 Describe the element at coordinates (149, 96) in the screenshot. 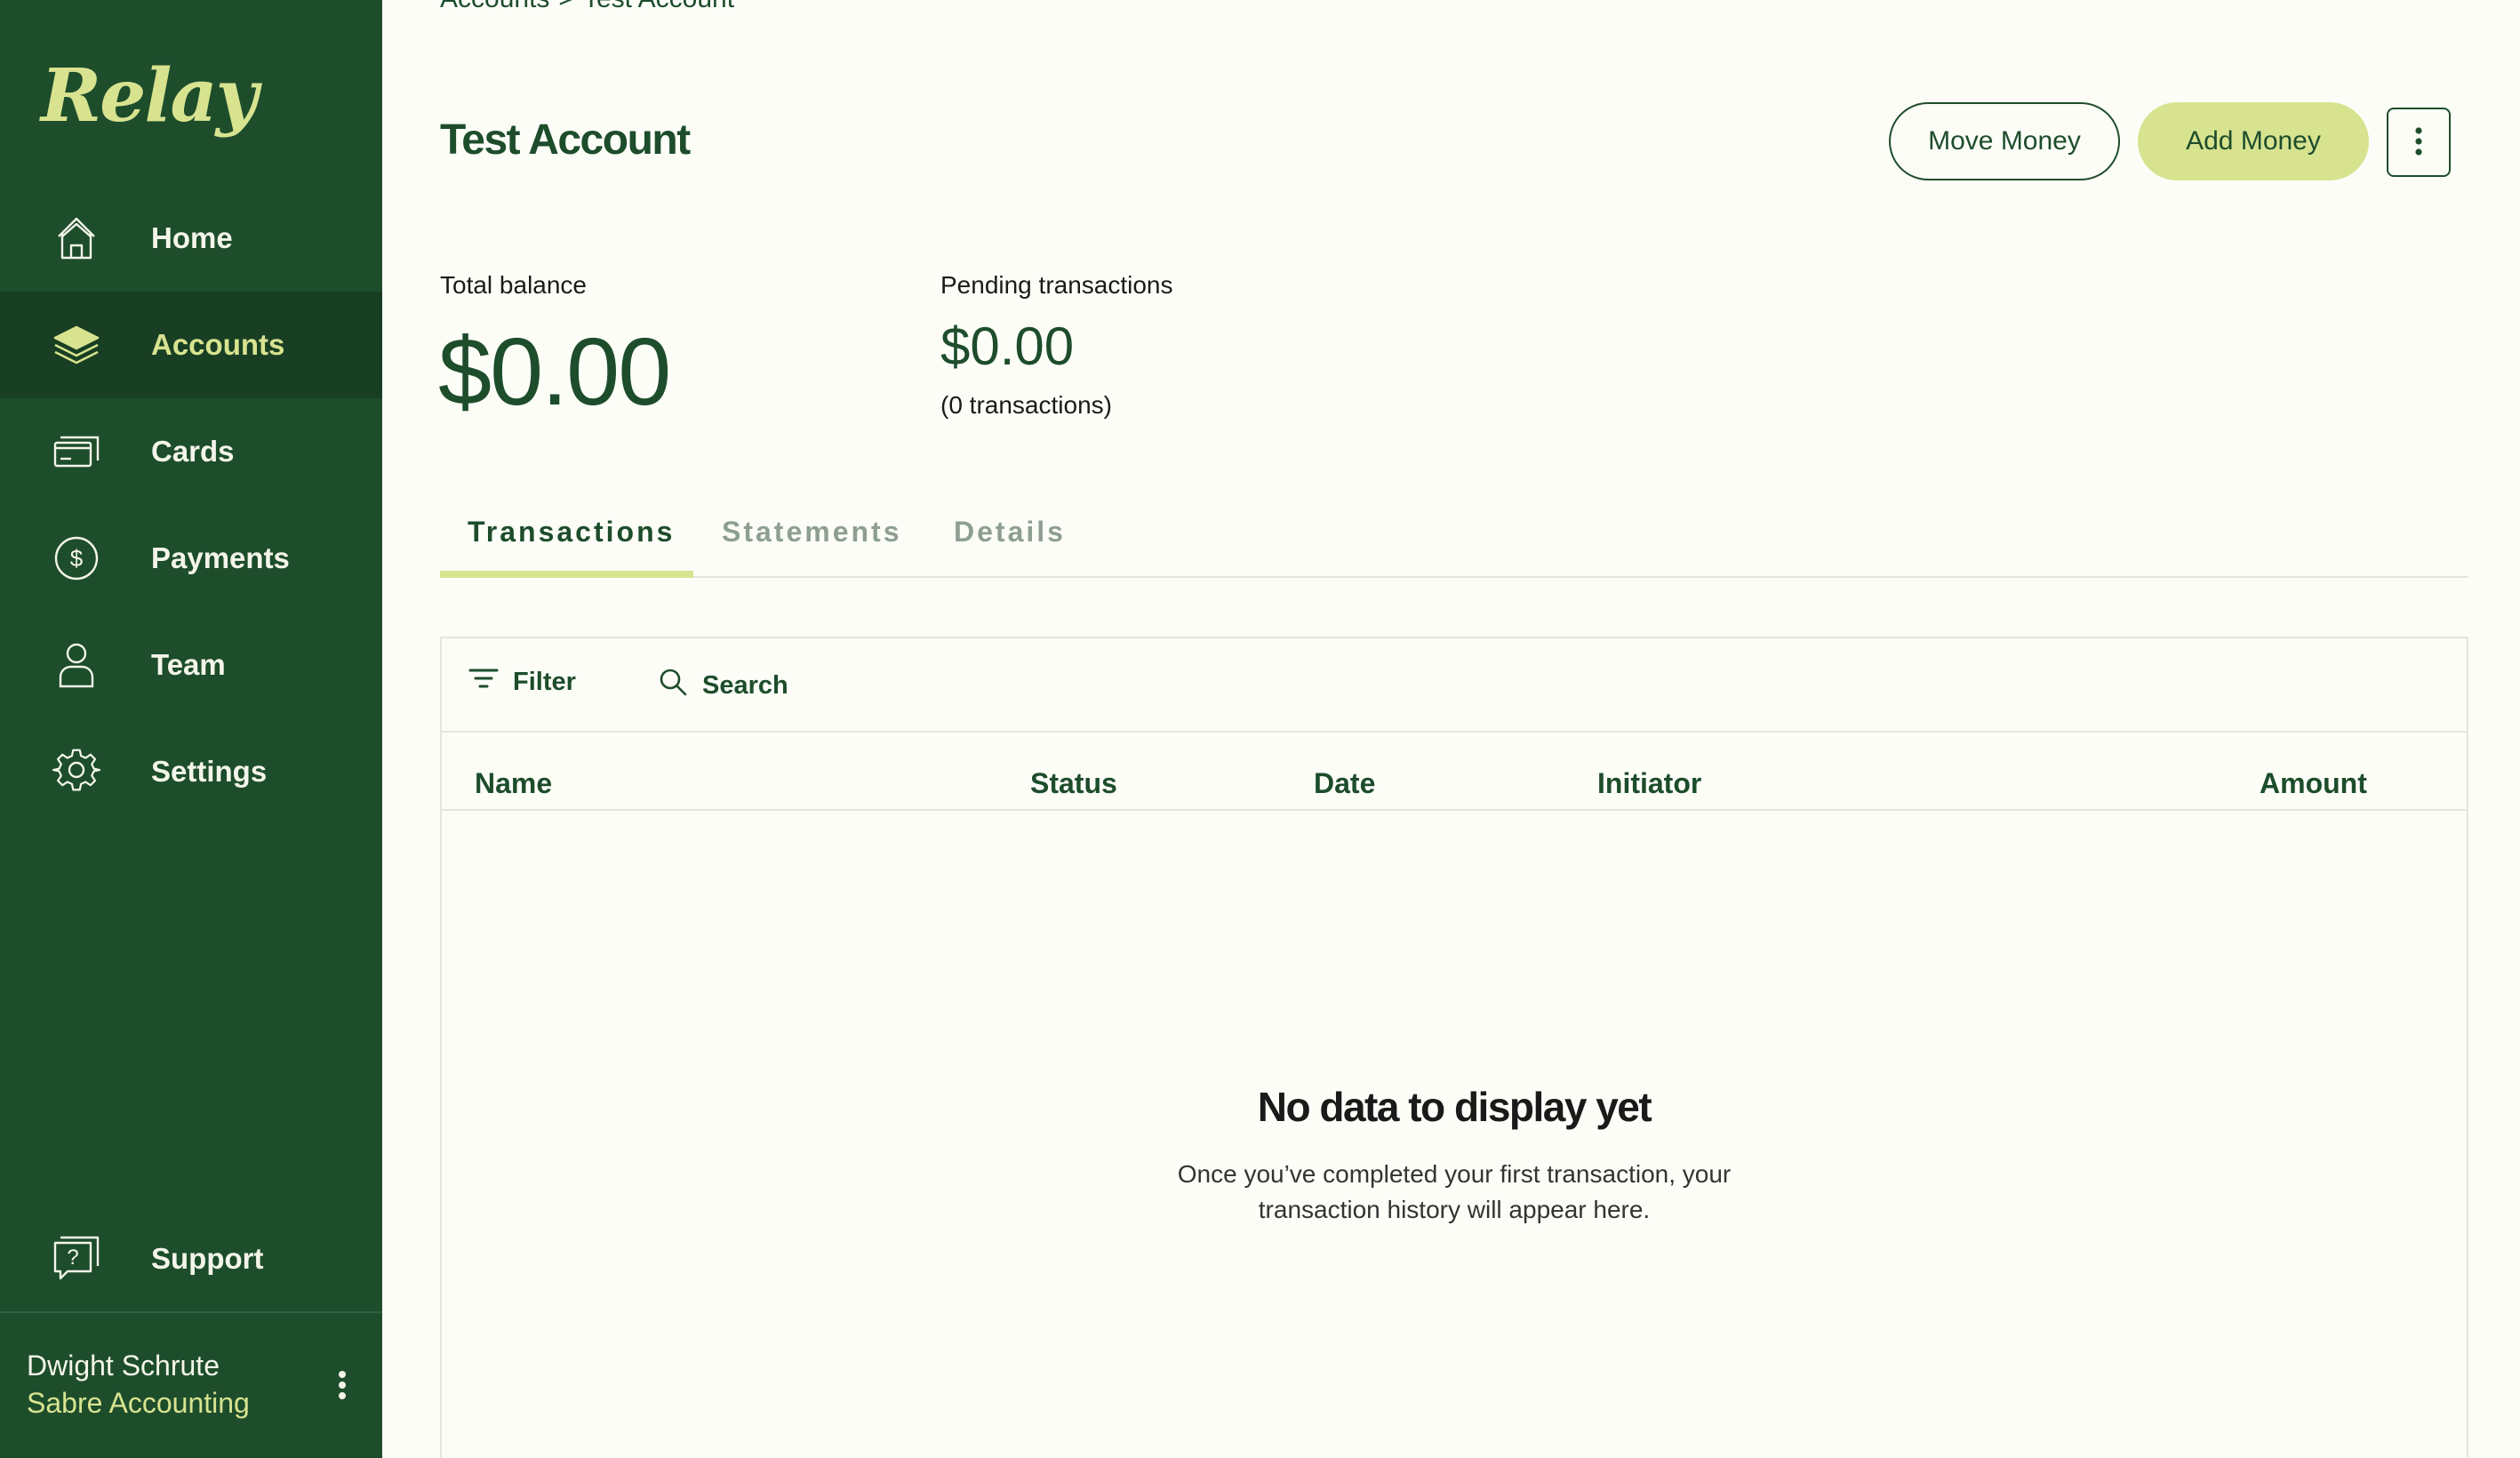

I see `relay-logo: Relay` at that location.